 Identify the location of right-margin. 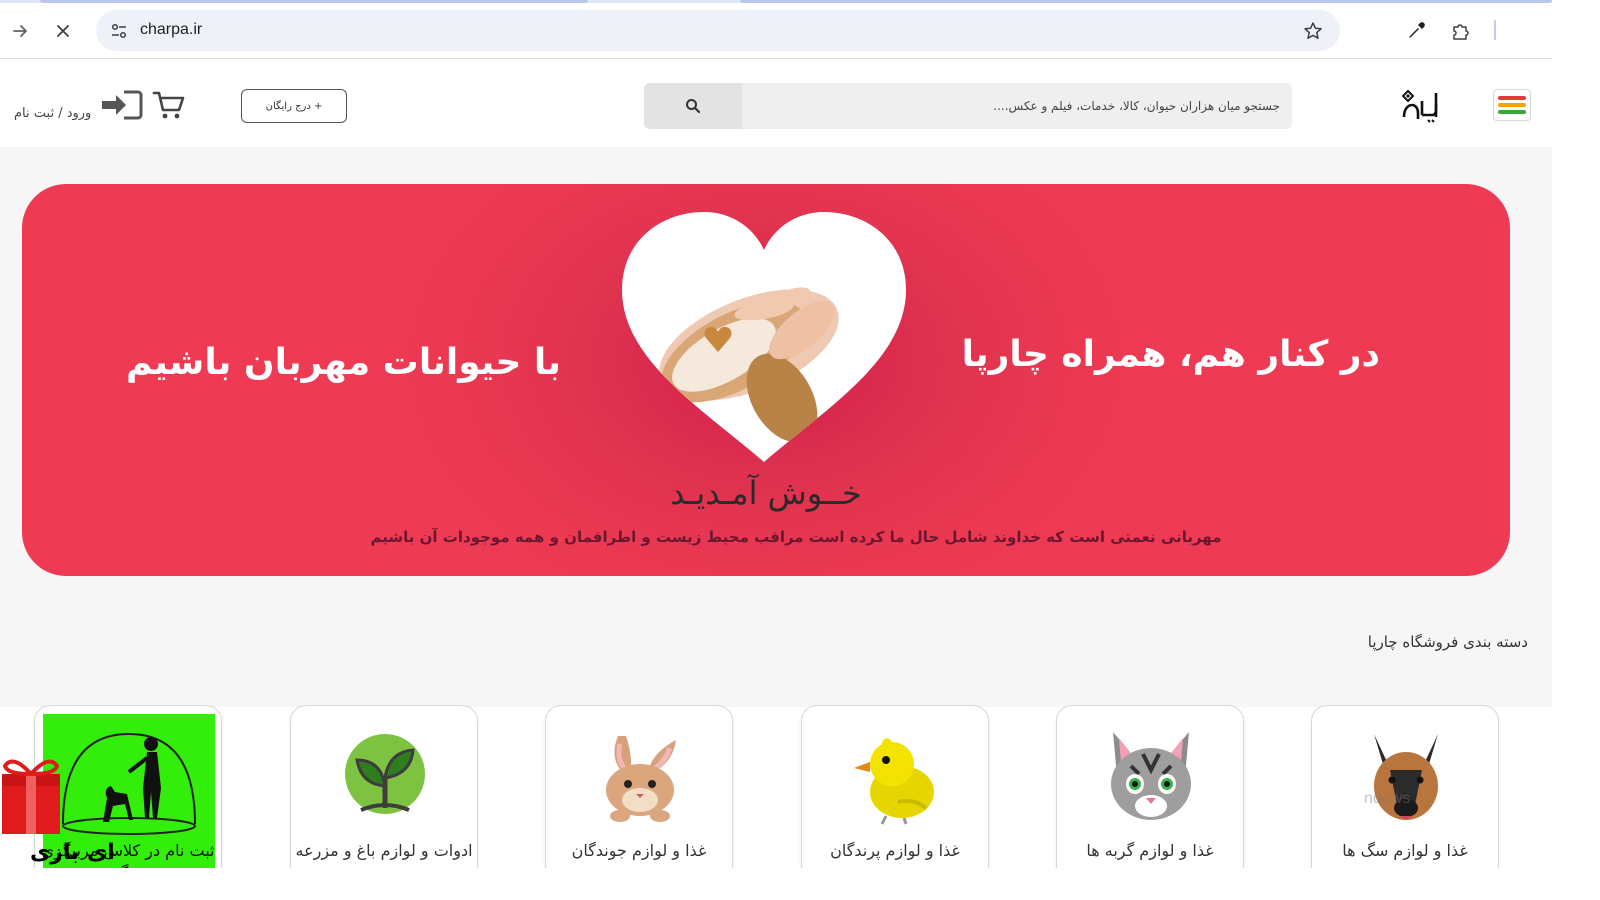
(1576, 450).